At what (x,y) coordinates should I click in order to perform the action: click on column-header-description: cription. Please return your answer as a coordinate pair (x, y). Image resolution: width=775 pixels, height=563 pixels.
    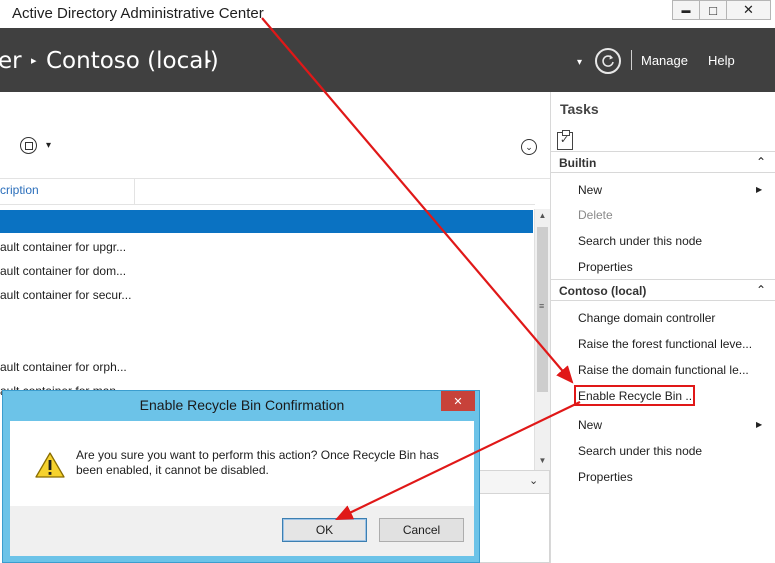
    Looking at the image, I should click on (19, 190).